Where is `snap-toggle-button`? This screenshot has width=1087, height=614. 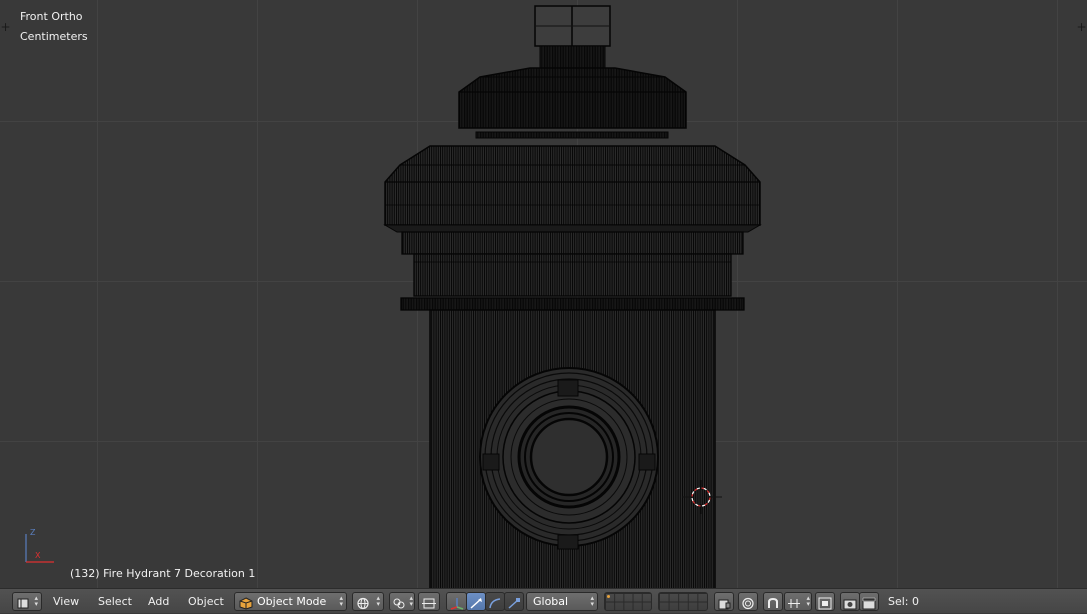 snap-toggle-button is located at coordinates (773, 601).